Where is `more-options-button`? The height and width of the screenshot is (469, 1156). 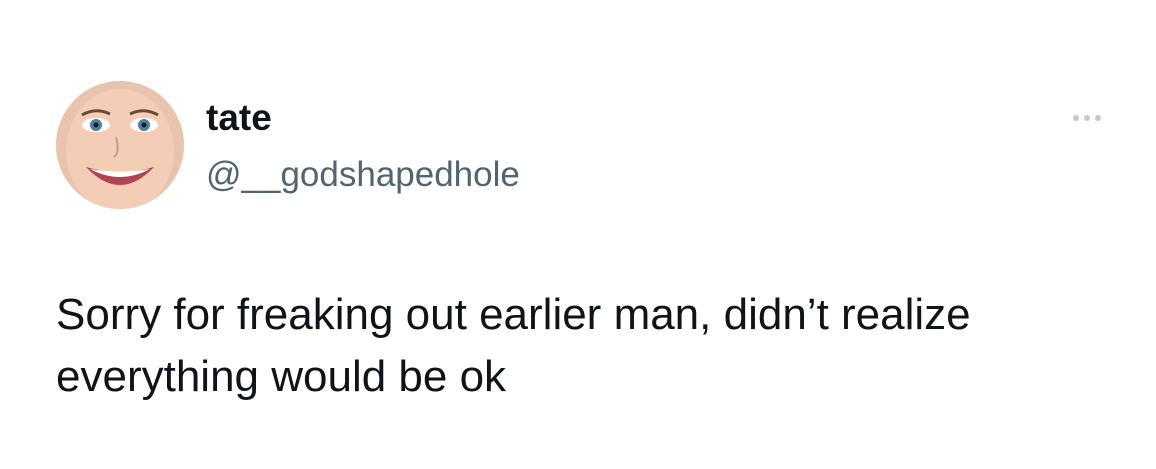 more-options-button is located at coordinates (1087, 118).